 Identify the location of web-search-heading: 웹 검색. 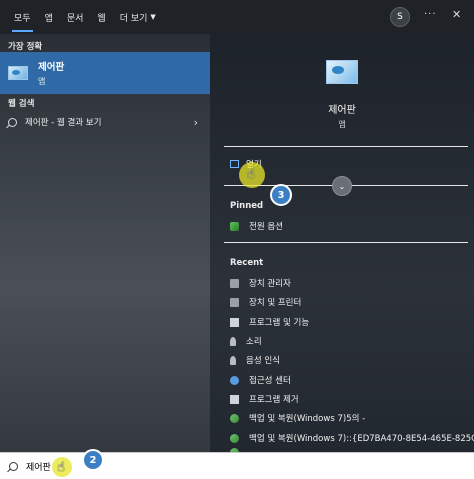
(21, 104).